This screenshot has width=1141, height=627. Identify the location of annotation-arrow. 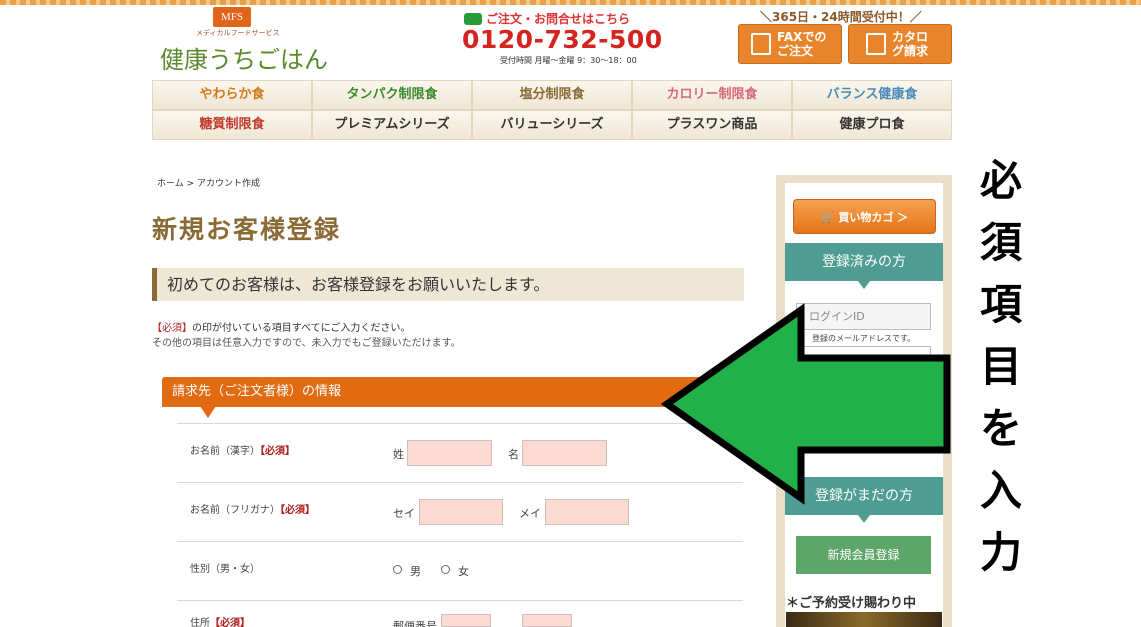
(805, 404).